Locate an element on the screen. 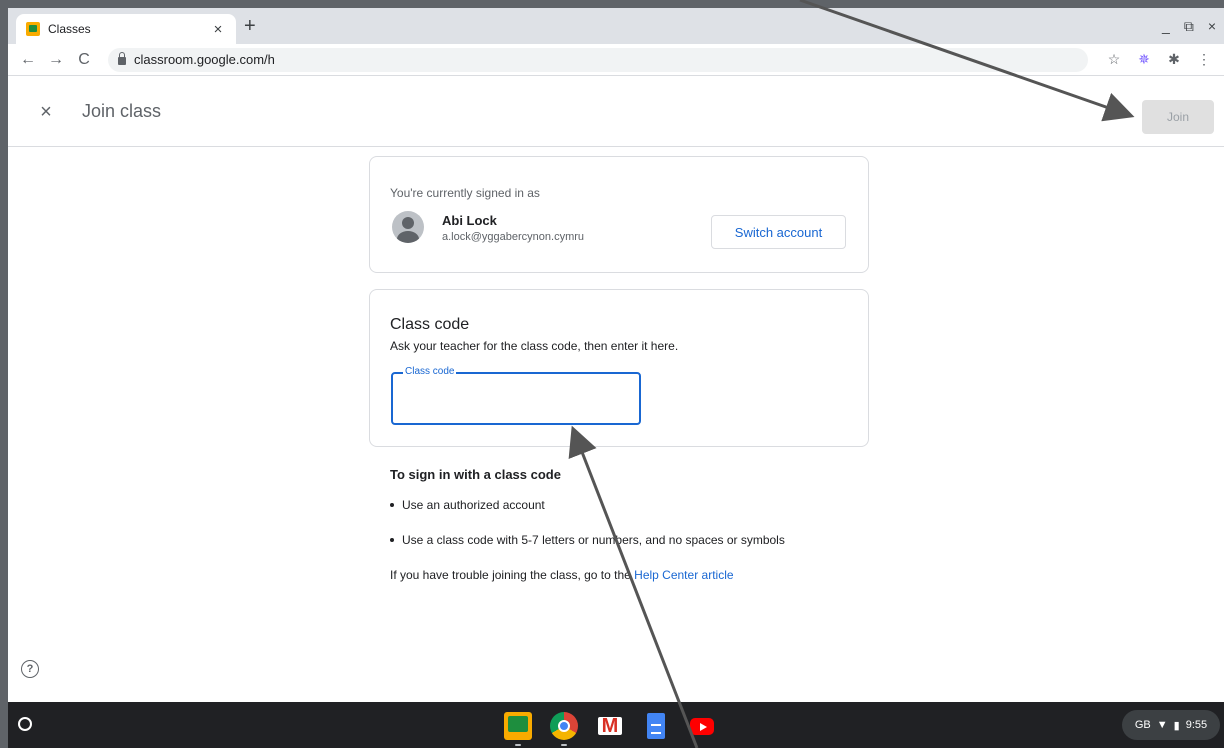 Image resolution: width=1224 pixels, height=748 pixels. window-controls: _ ⧉ × is located at coordinates (1189, 26).